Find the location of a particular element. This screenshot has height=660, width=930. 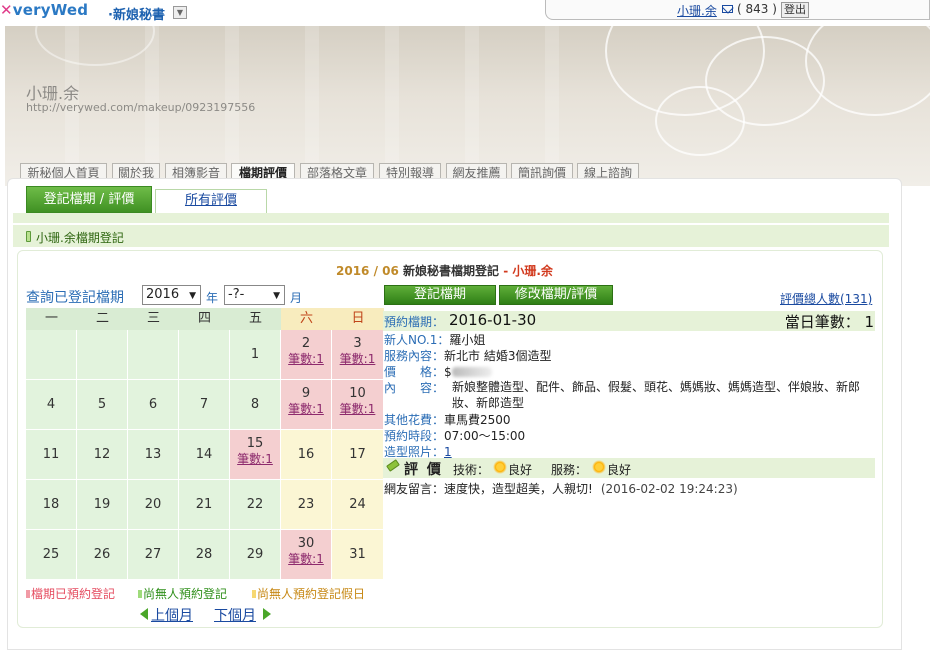

day-number: 4 is located at coordinates (51, 404).